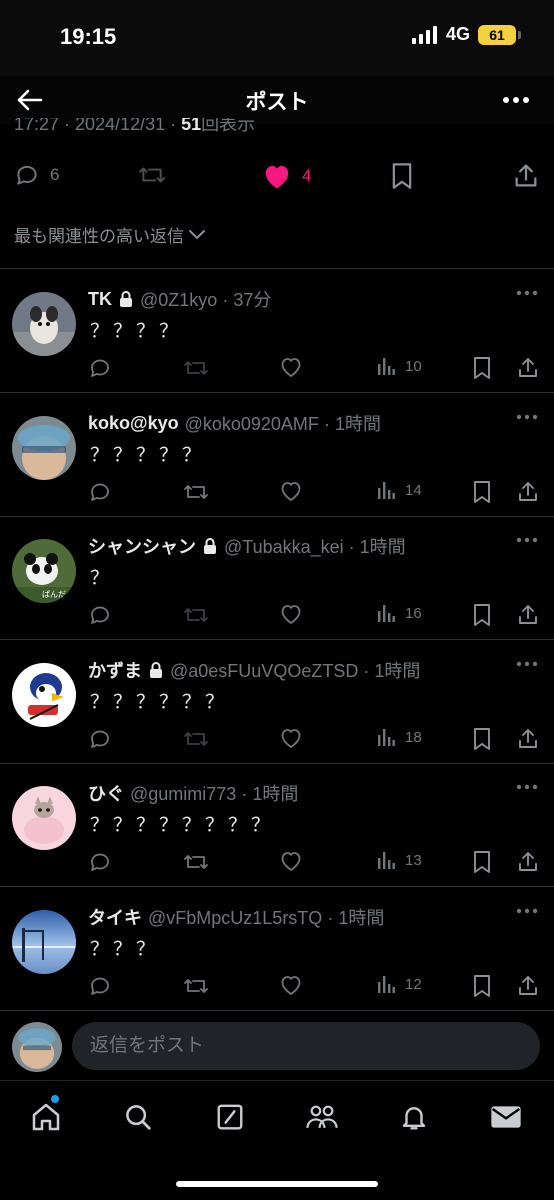  What do you see at coordinates (386, 613) in the screenshot?
I see `views-chart-icon` at bounding box center [386, 613].